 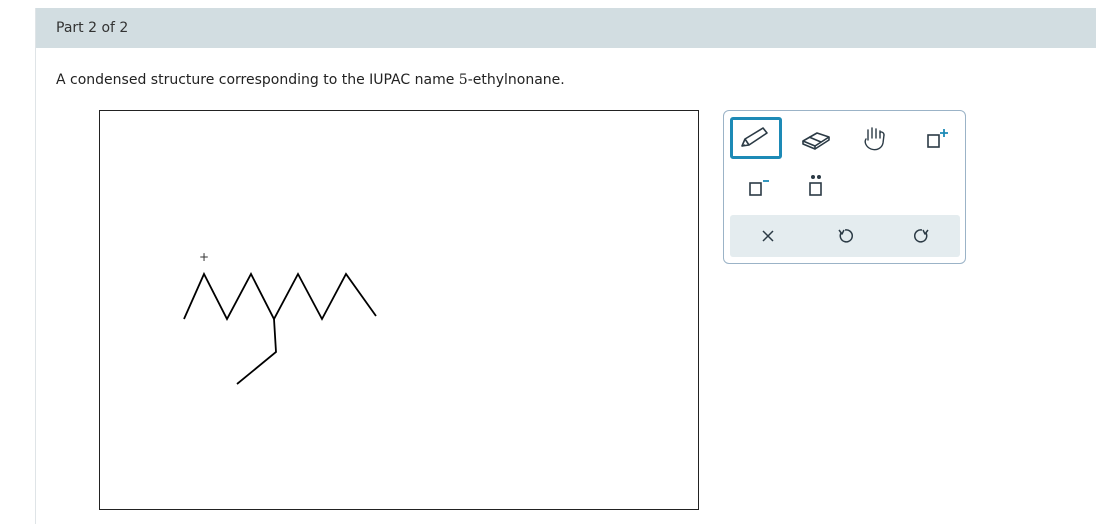 I want to click on redo-icon, so click(x=921, y=236).